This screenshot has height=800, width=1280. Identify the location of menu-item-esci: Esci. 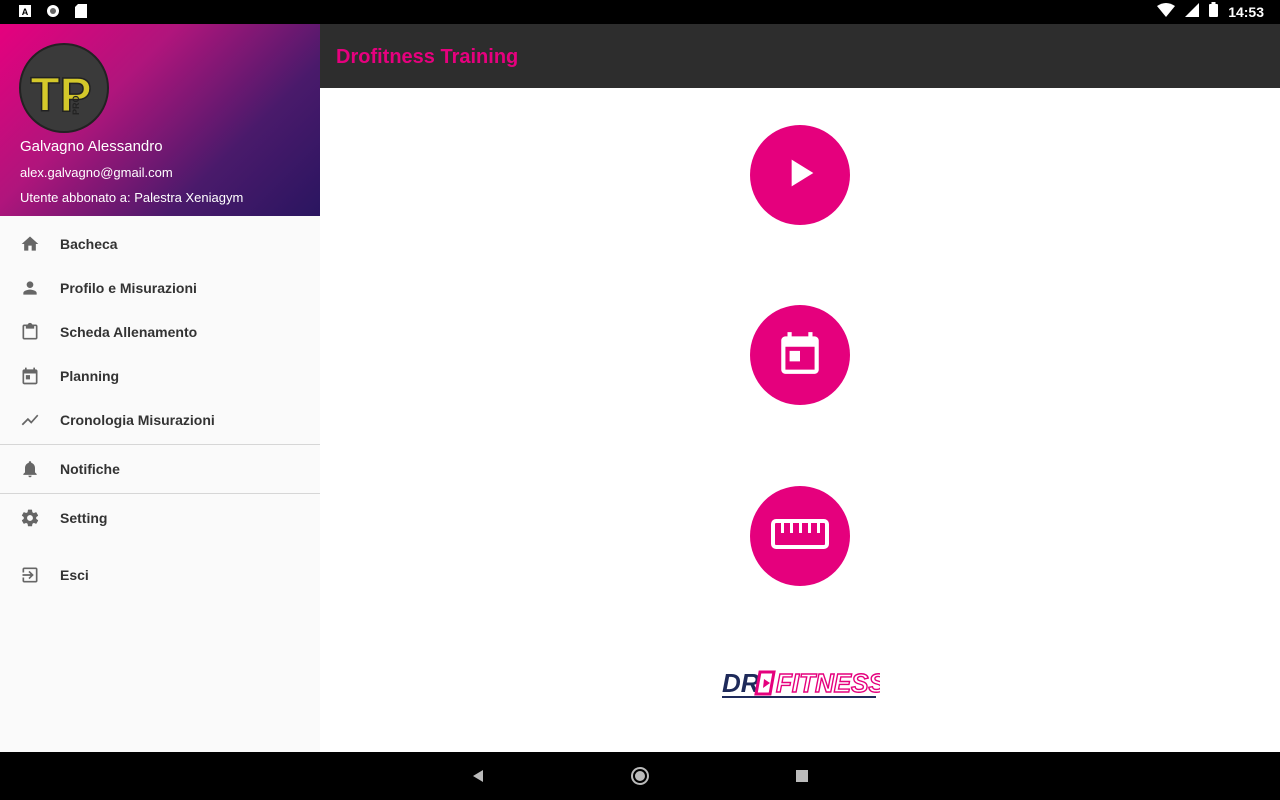
(160, 575).